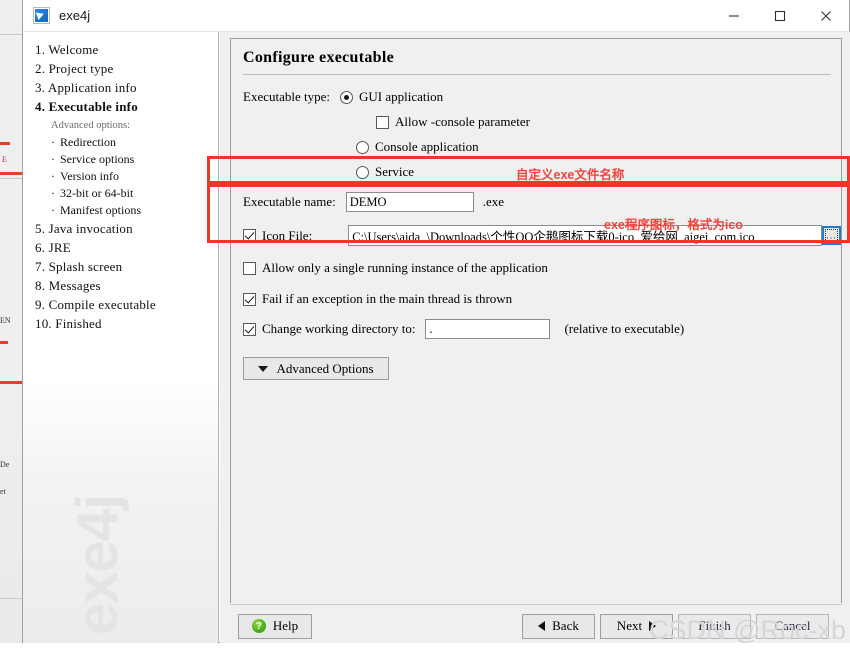  What do you see at coordinates (488, 329) in the screenshot?
I see `working-directory-input: .` at bounding box center [488, 329].